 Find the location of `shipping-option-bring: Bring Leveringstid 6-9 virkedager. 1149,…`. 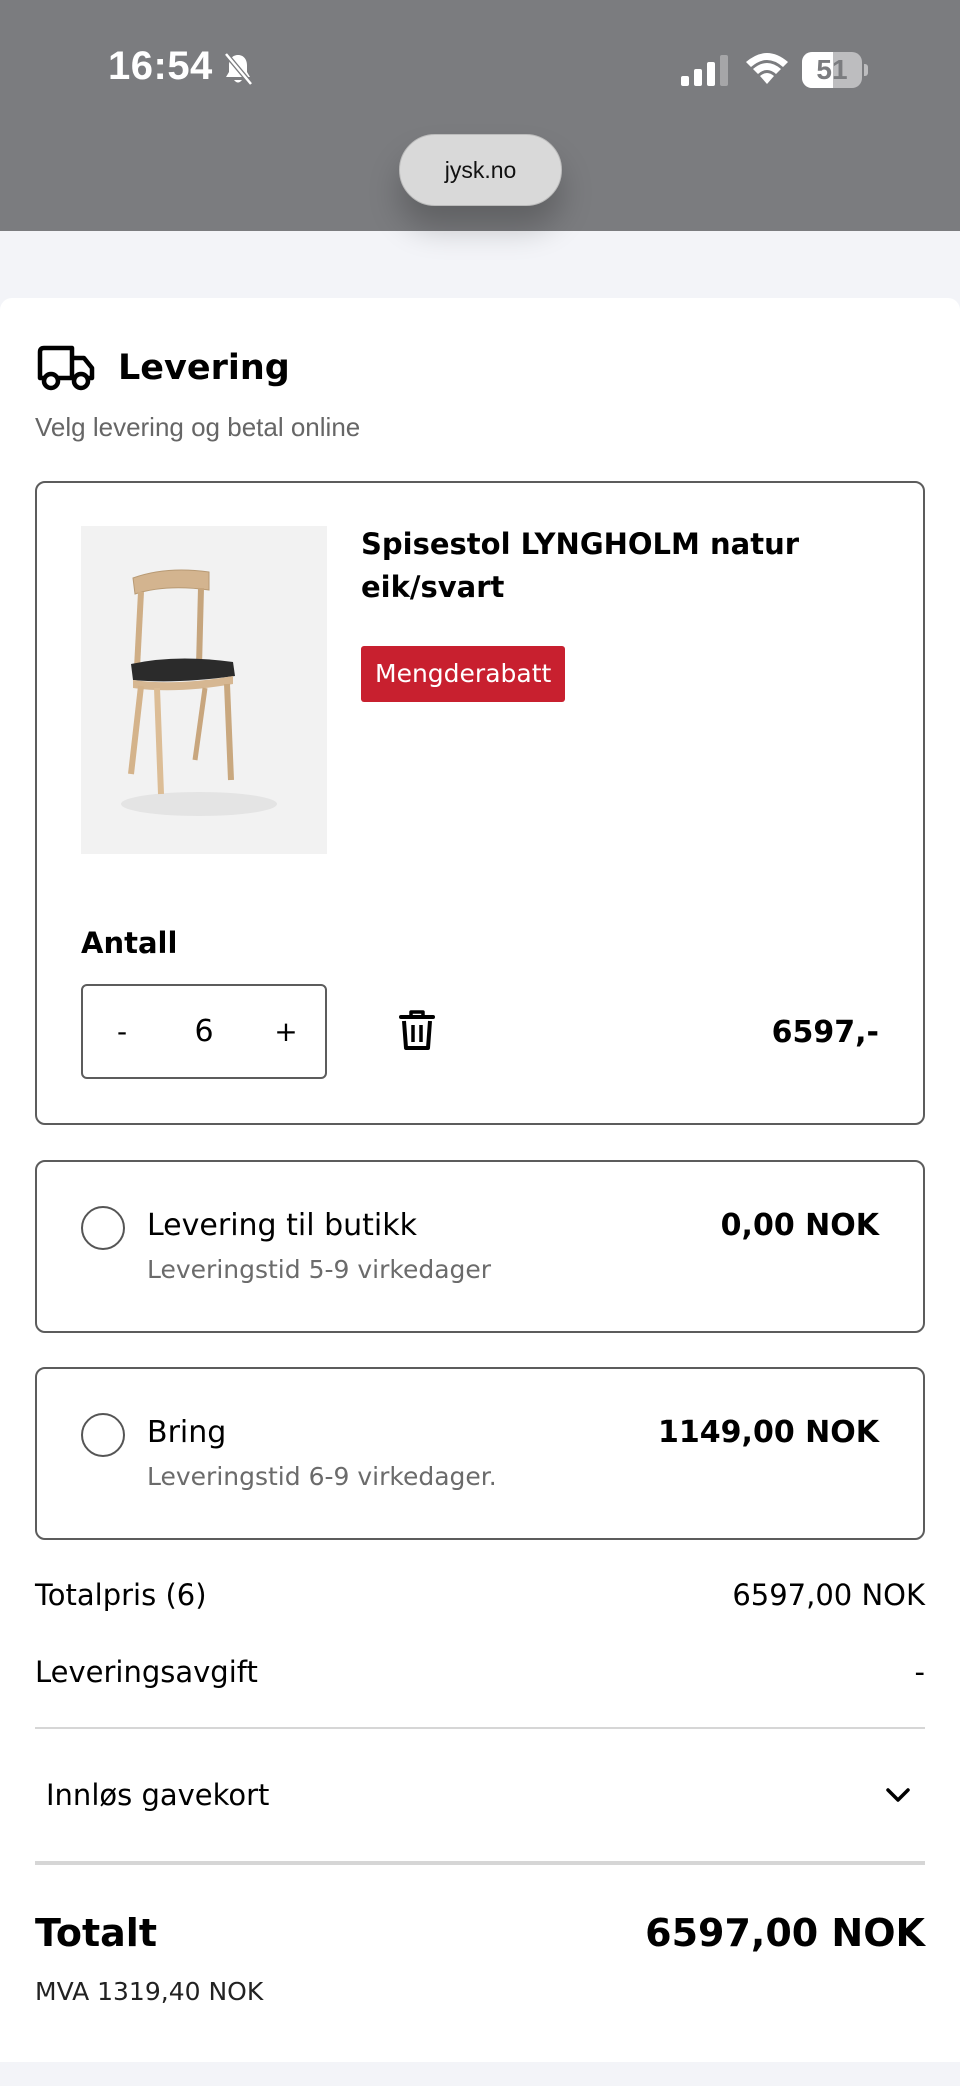

shipping-option-bring: Bring Leveringstid 6-9 virkedager. 1149,… is located at coordinates (480, 1453).